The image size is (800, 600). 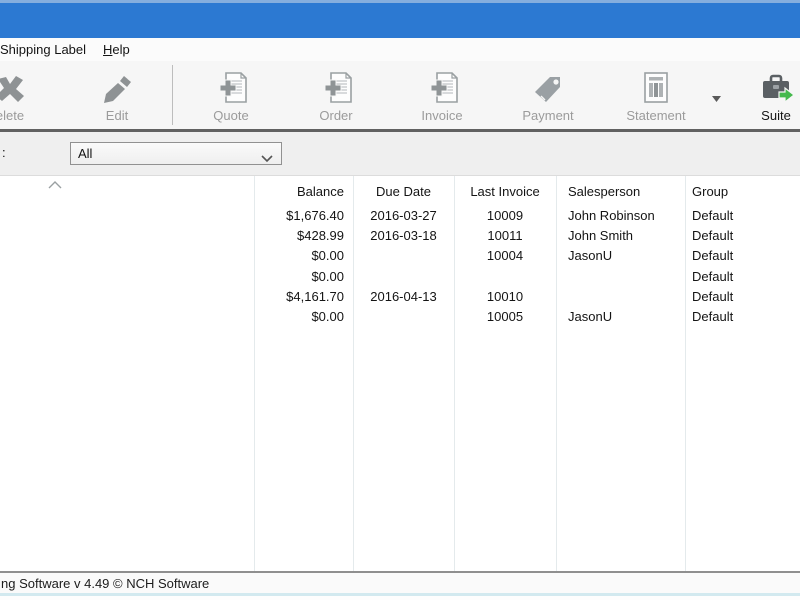 I want to click on cell-last-invoice: 10004, so click(x=505, y=255).